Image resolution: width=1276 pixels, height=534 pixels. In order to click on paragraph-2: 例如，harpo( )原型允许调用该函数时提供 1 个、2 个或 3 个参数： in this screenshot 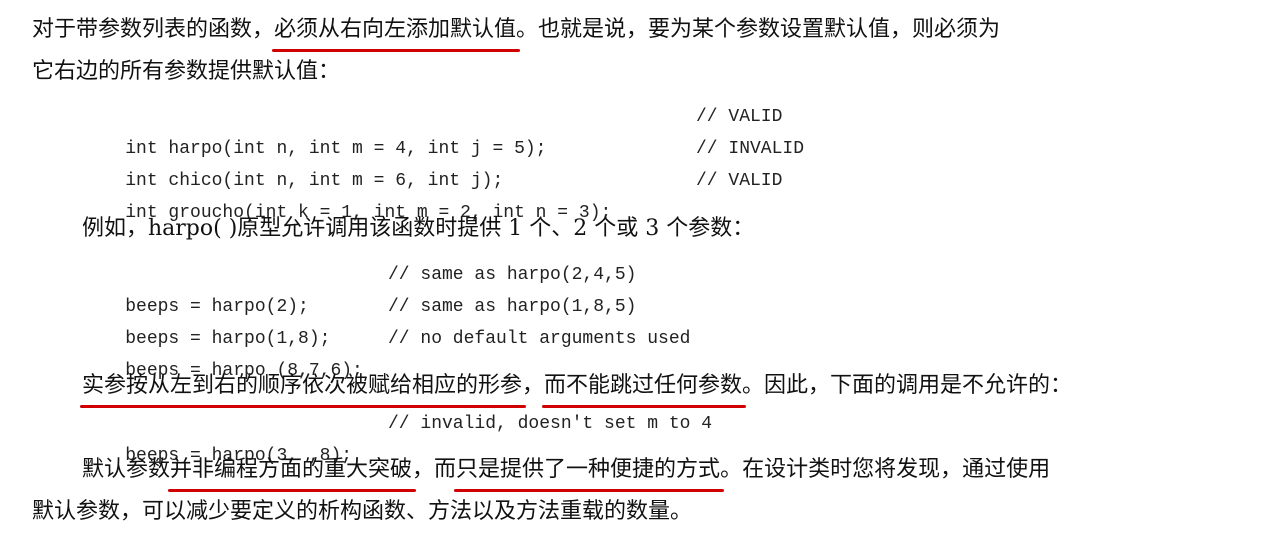, I will do `click(418, 228)`.